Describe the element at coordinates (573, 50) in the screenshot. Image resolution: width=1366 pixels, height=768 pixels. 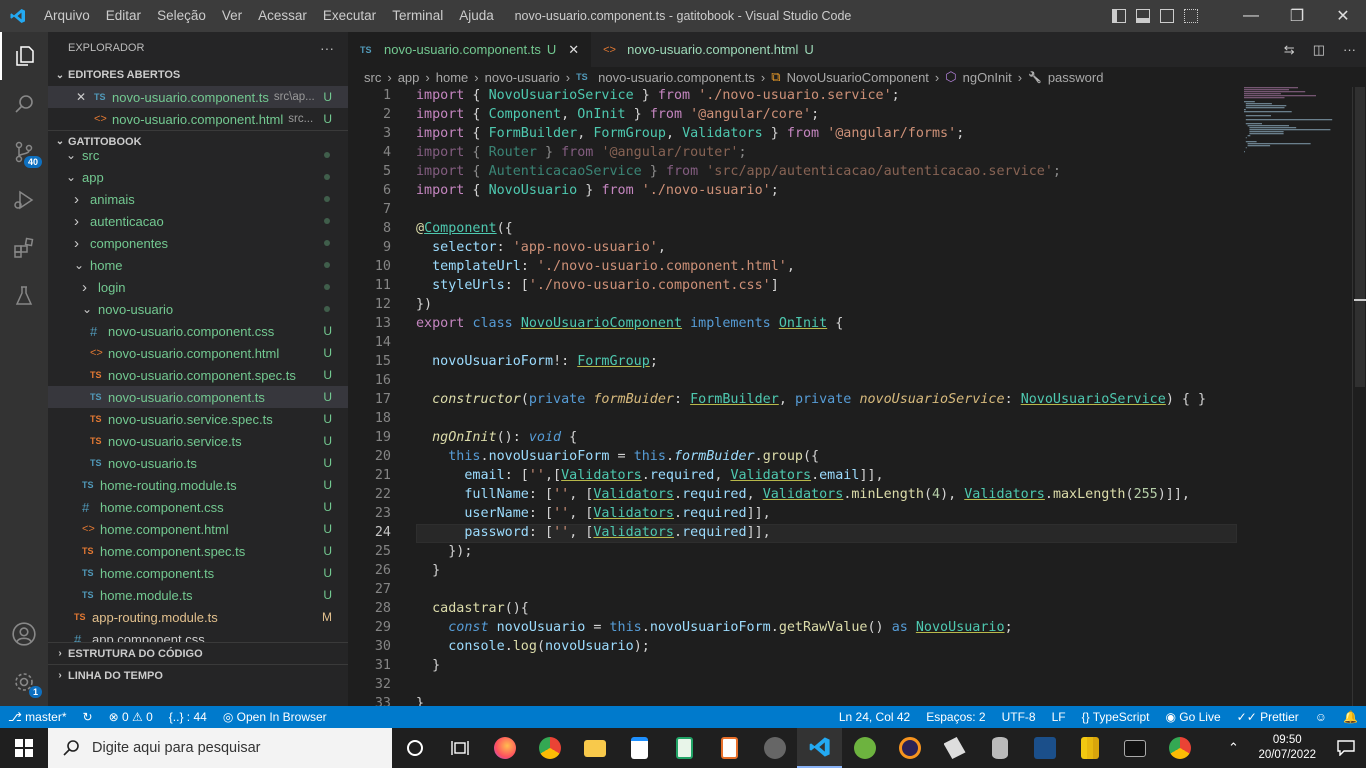
I see `close-icon: ✕` at that location.